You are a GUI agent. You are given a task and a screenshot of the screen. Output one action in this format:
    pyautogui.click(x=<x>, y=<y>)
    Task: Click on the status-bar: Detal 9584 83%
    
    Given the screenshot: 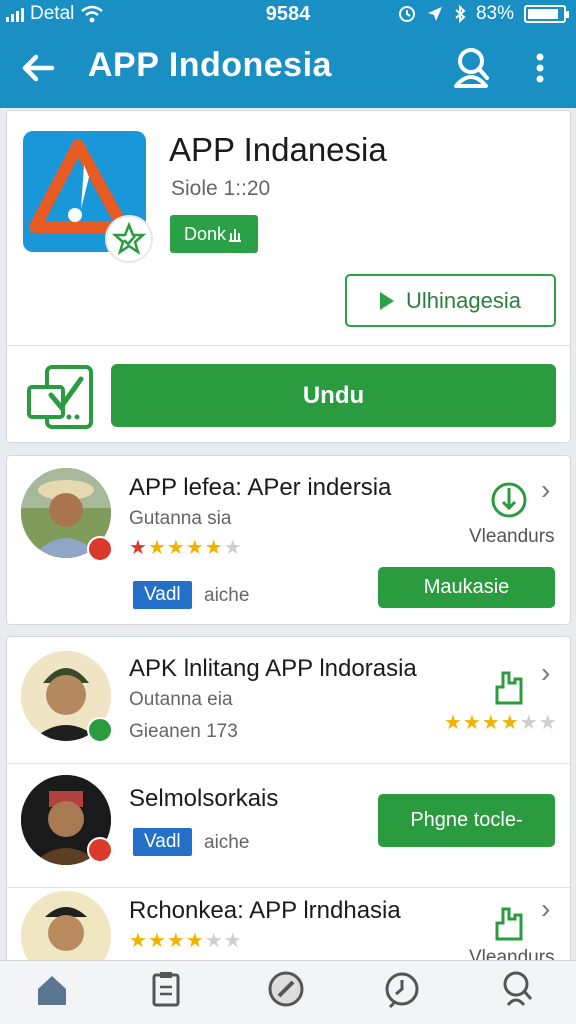 What is the action you would take?
    pyautogui.click(x=288, y=14)
    